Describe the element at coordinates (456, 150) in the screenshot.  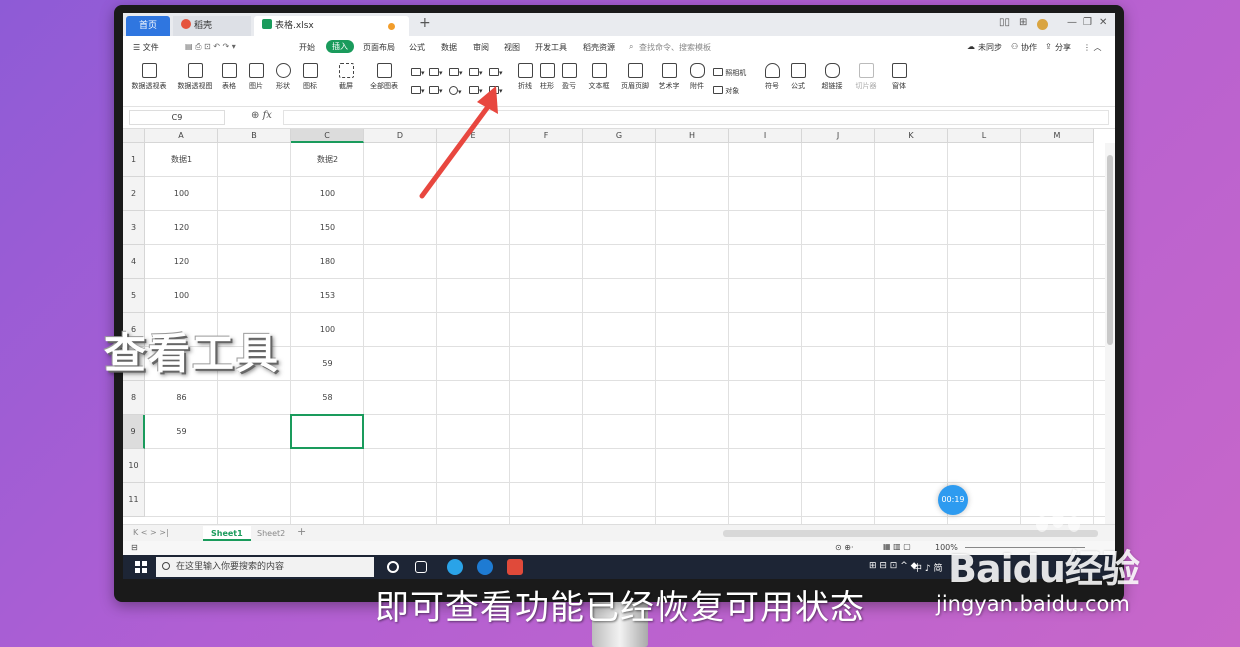
I see `arrow-shaft` at that location.